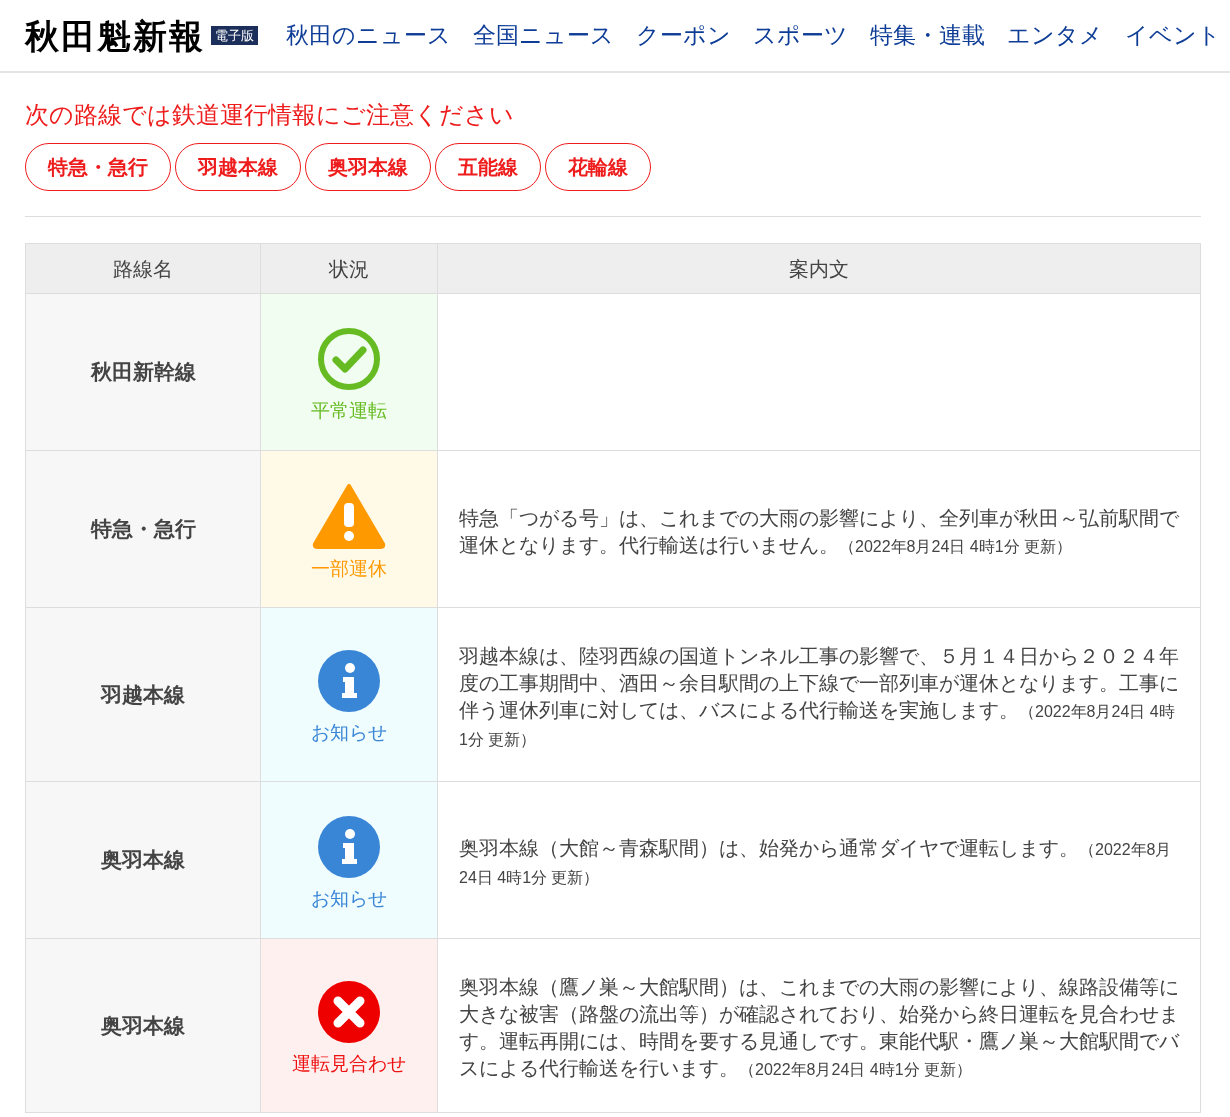 This screenshot has height=1117, width=1230. What do you see at coordinates (143, 268) in the screenshot?
I see `column-header: 路線名` at bounding box center [143, 268].